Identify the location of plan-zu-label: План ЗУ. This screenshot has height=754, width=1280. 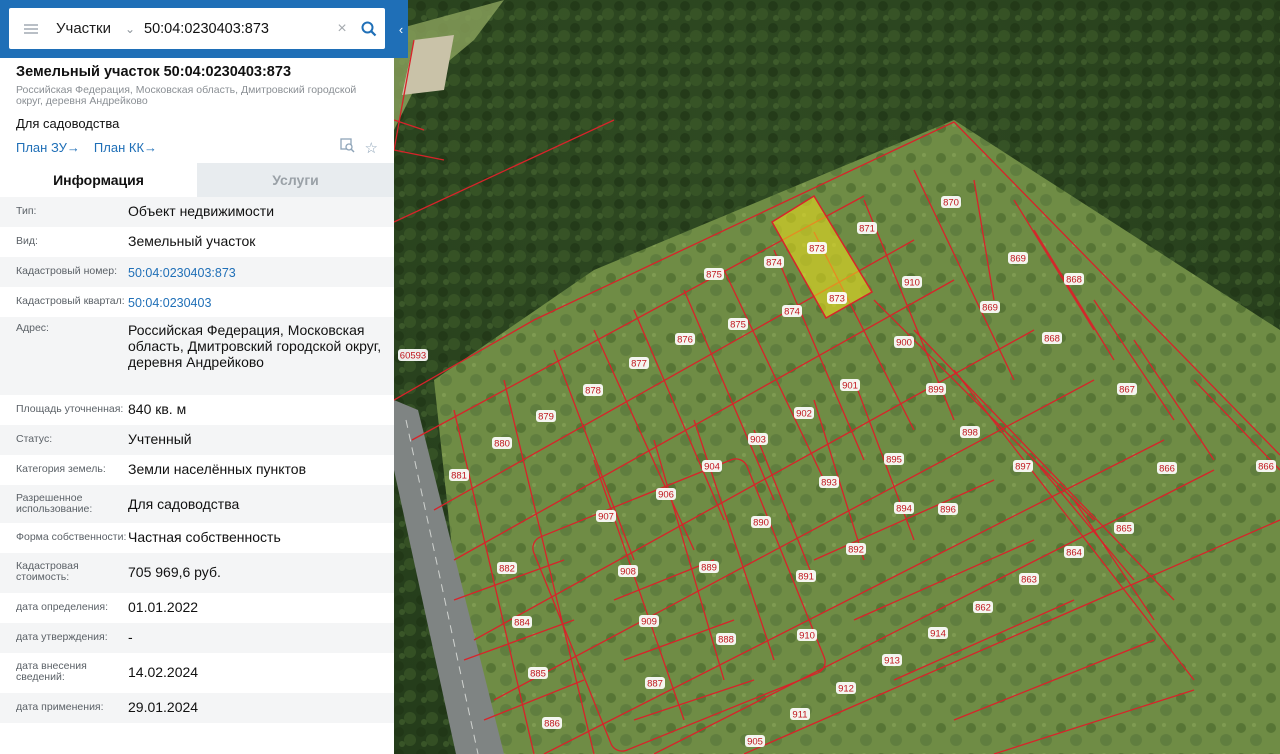
(41, 147).